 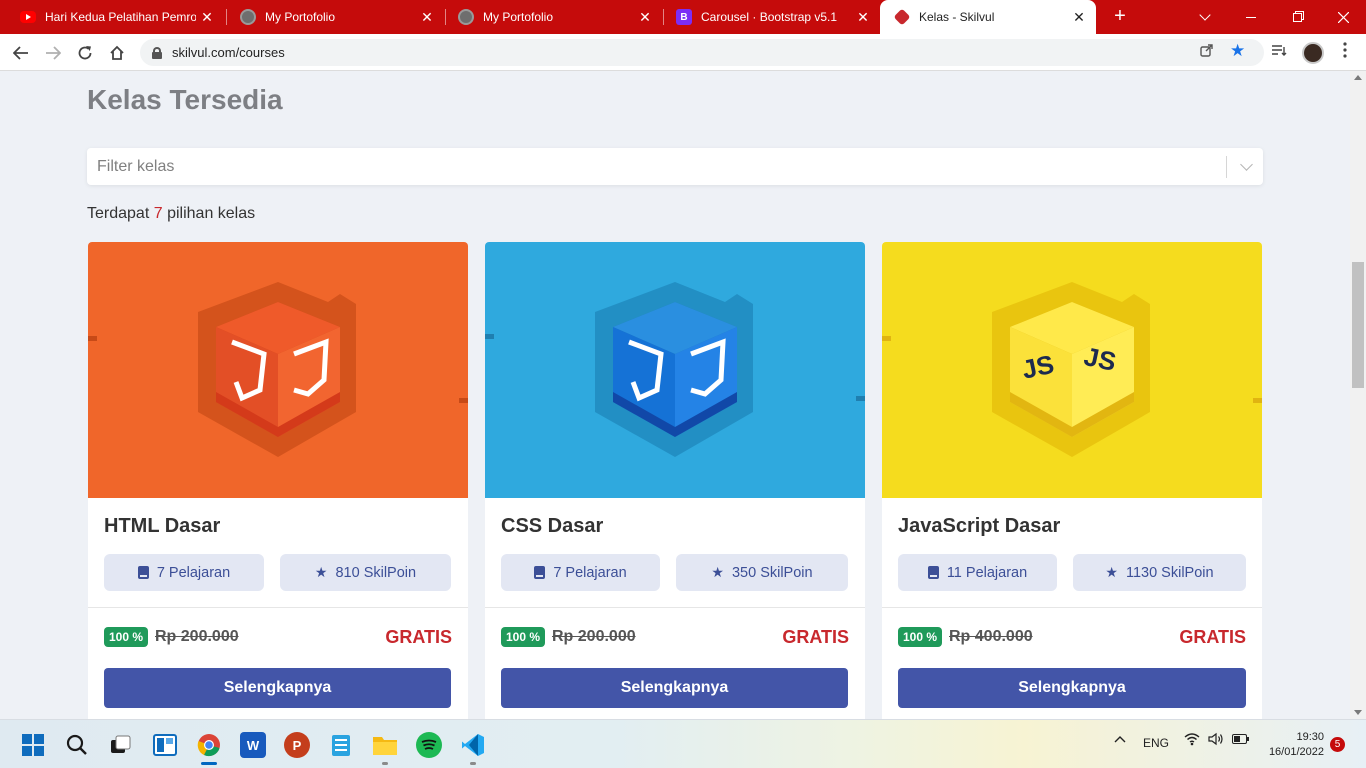 What do you see at coordinates (1358, 325) in the screenshot?
I see `scrollbar-thumb` at bounding box center [1358, 325].